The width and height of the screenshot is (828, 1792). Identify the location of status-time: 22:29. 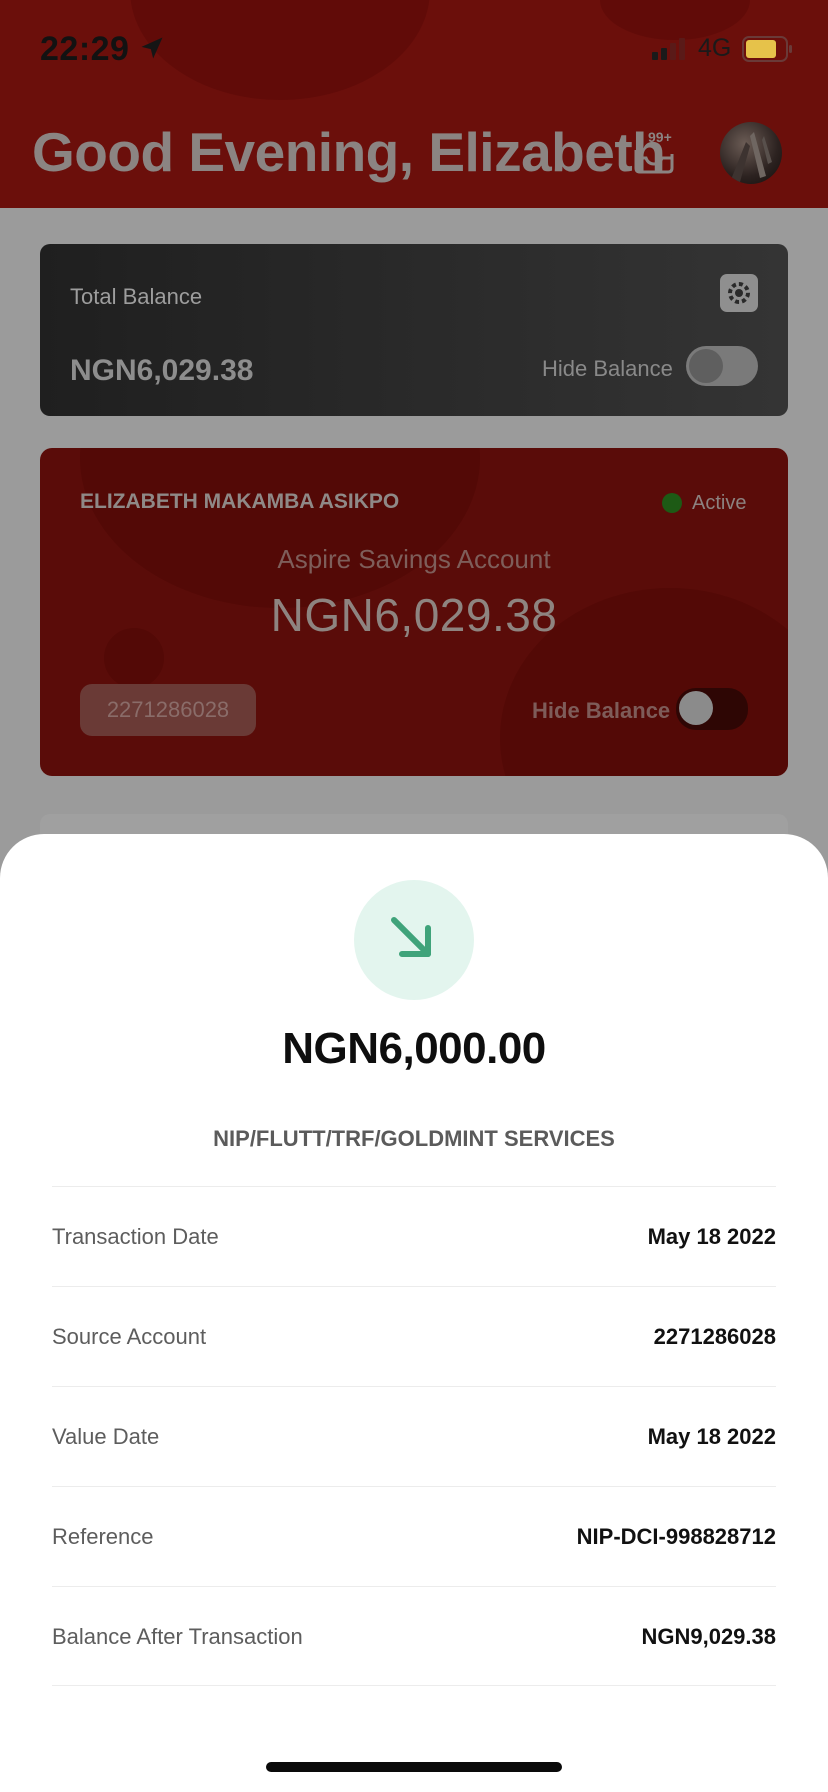
(85, 49).